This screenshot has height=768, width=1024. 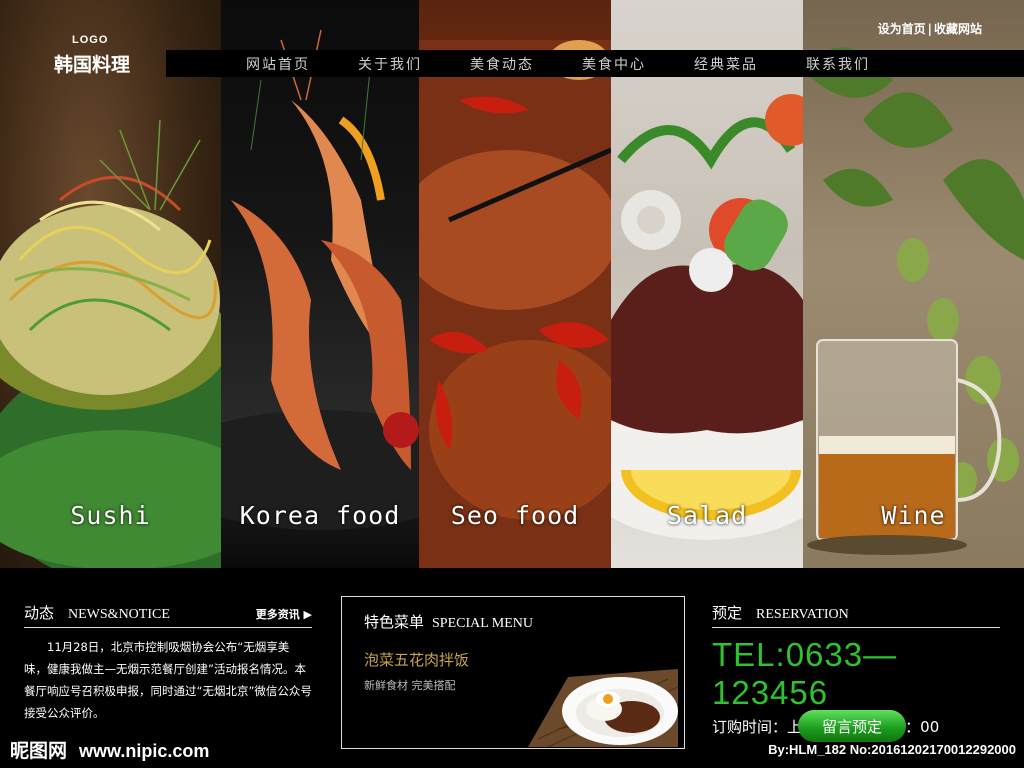 I want to click on sushi-image, so click(x=110, y=343).